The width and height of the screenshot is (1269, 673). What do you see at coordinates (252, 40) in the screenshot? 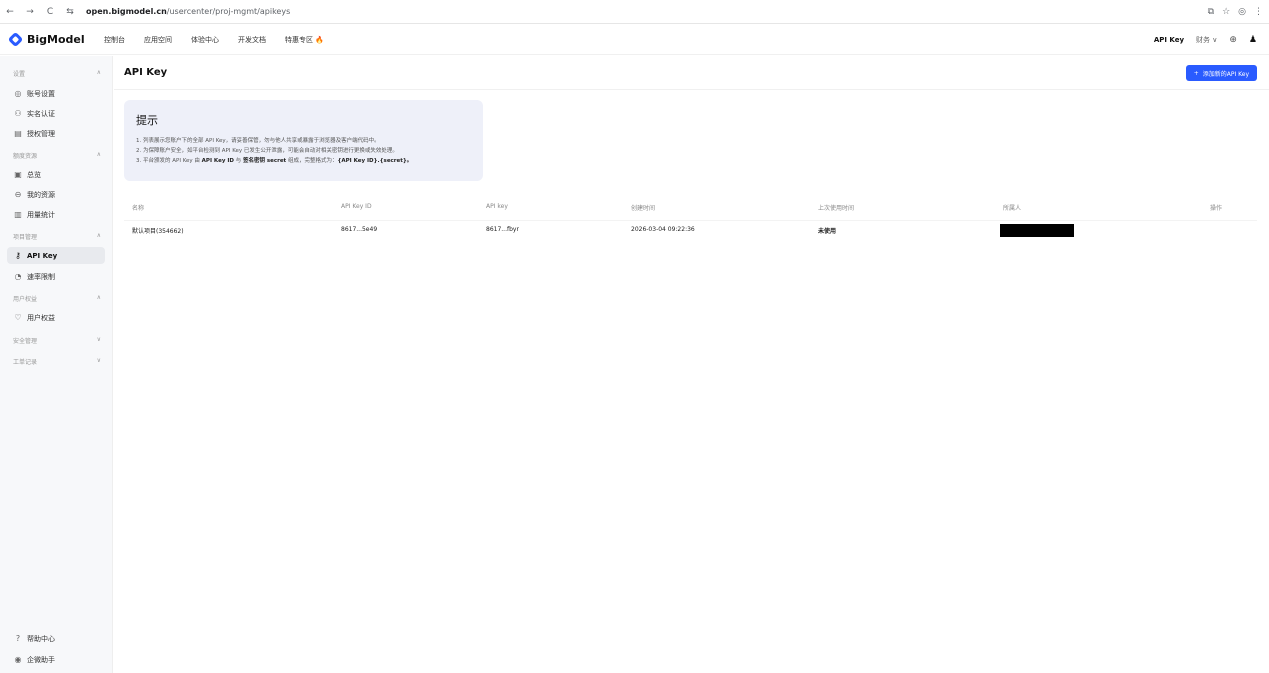
I see `nav-dev-docs: 开发文档` at bounding box center [252, 40].